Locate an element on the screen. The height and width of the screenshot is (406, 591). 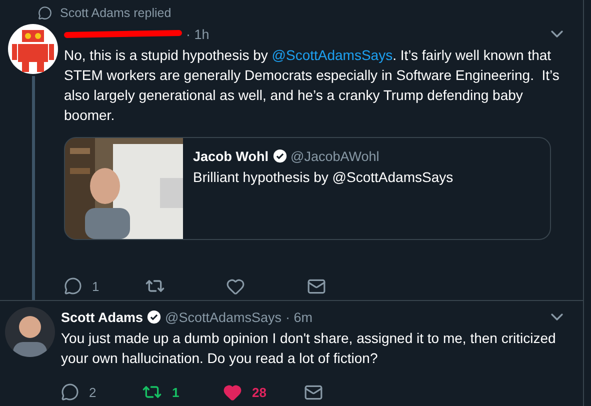
tweet-text: You just made up a dumb opinion I don't share, assigned it to me, then criticized your own hallucination. Do you read a lot of fiction? is located at coordinates (309, 348).